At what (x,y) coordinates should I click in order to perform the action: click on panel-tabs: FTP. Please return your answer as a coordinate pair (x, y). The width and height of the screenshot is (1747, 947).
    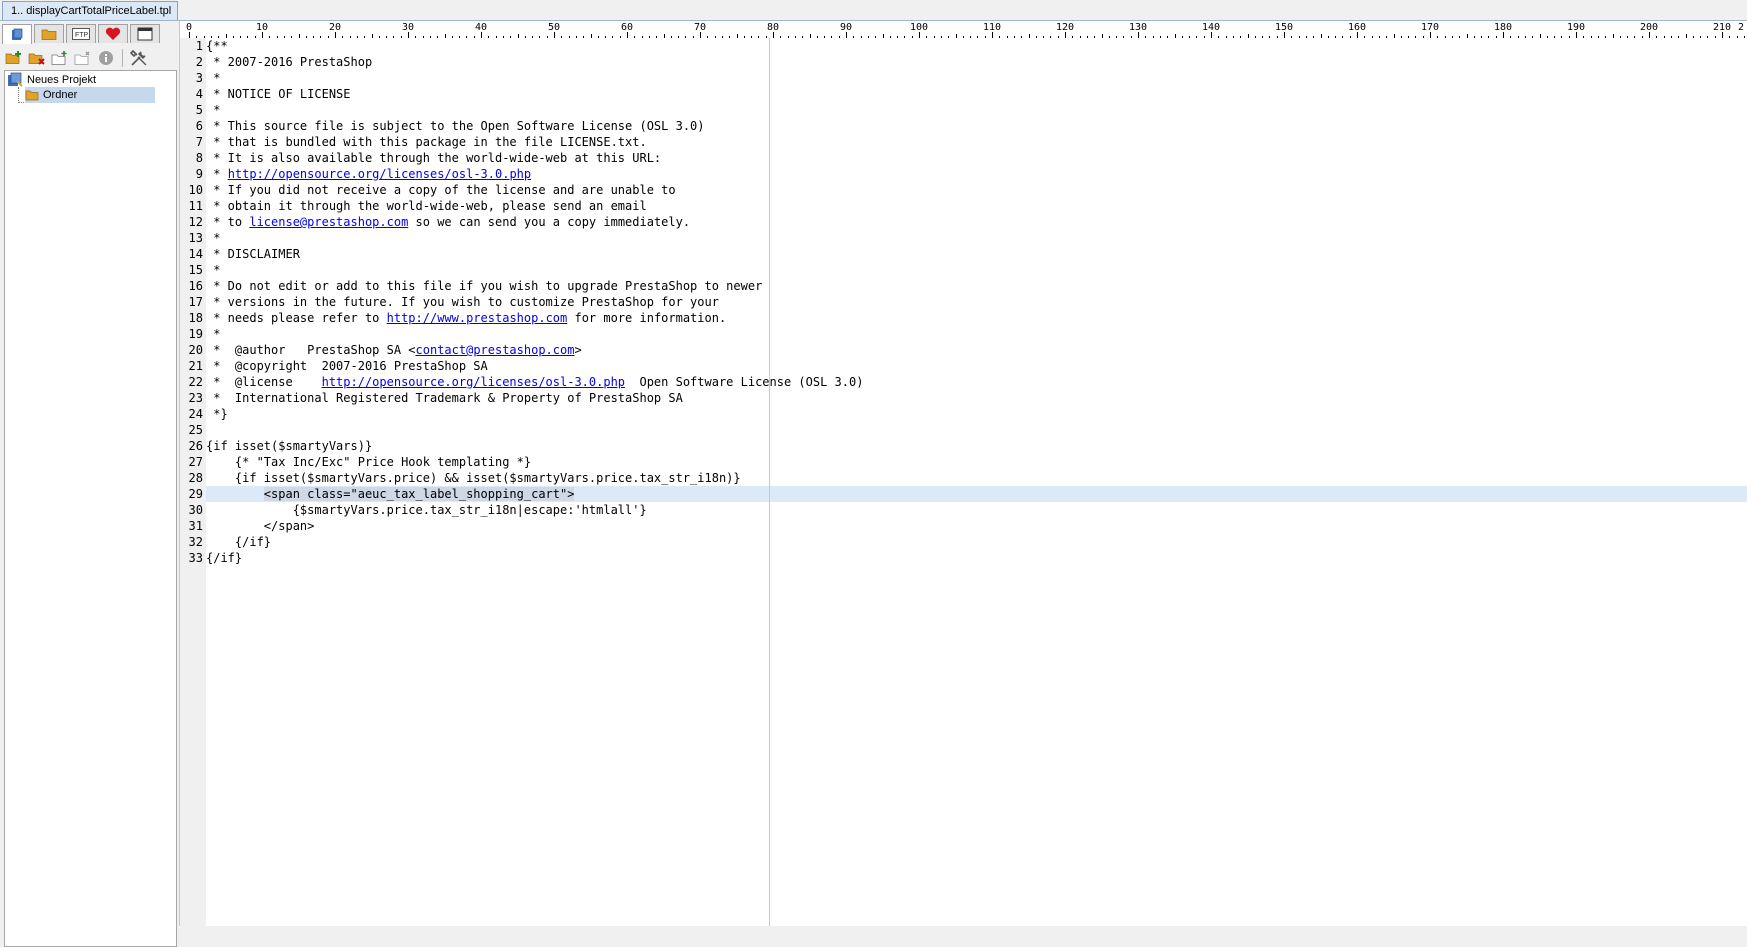
    Looking at the image, I should click on (82, 34).